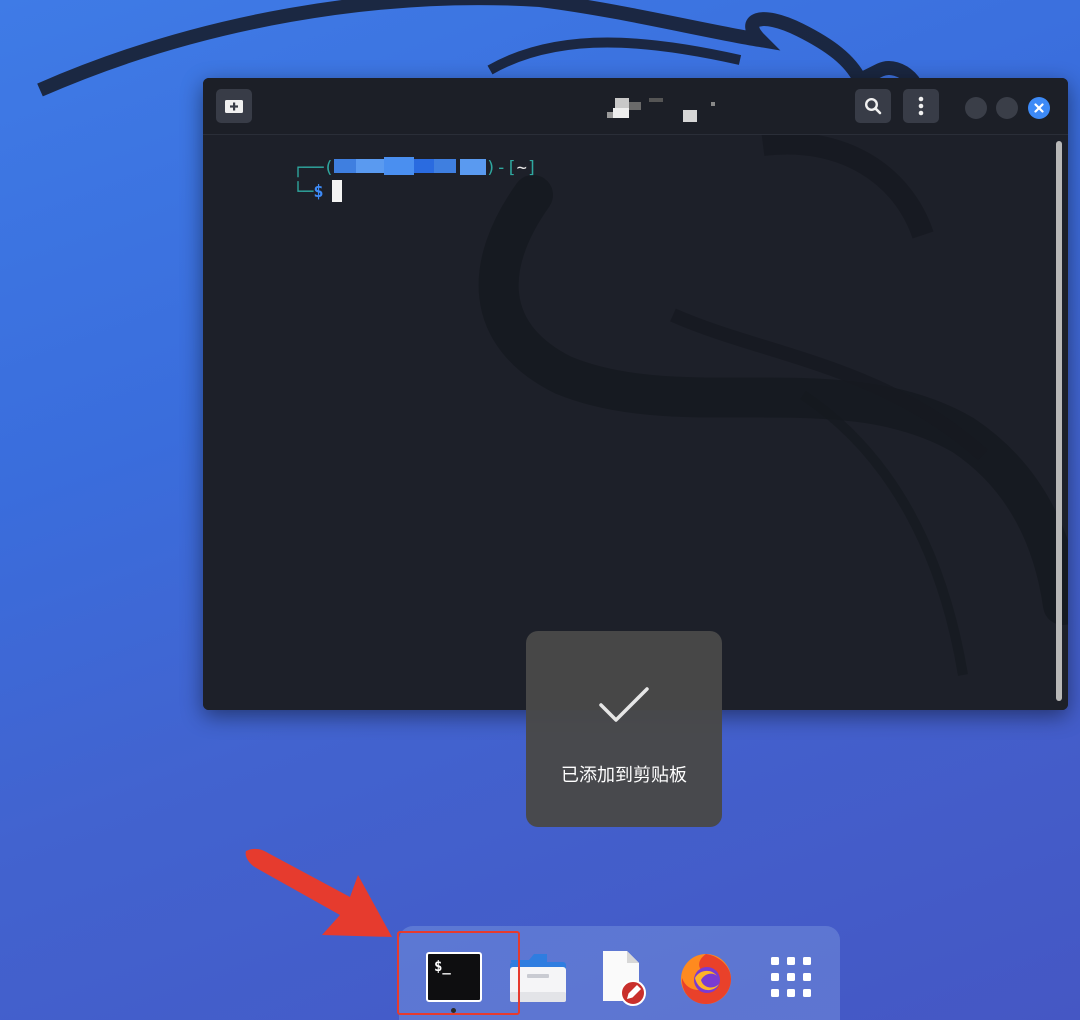  What do you see at coordinates (1007, 108) in the screenshot?
I see `maximize-button` at bounding box center [1007, 108].